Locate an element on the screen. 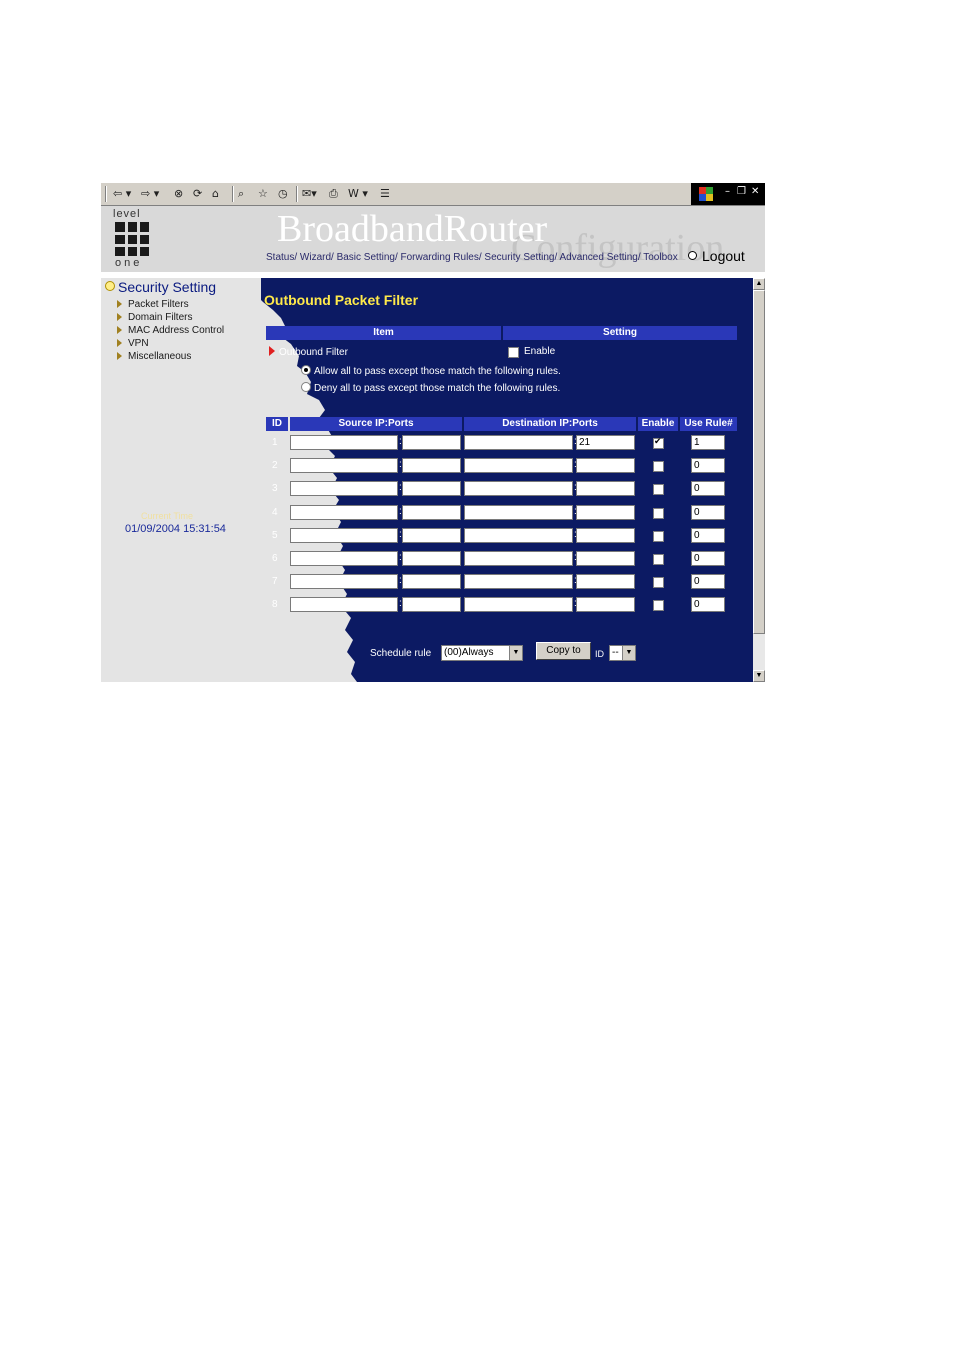 This screenshot has width=954, height=1351. logout-link: Logout is located at coordinates (716, 256).